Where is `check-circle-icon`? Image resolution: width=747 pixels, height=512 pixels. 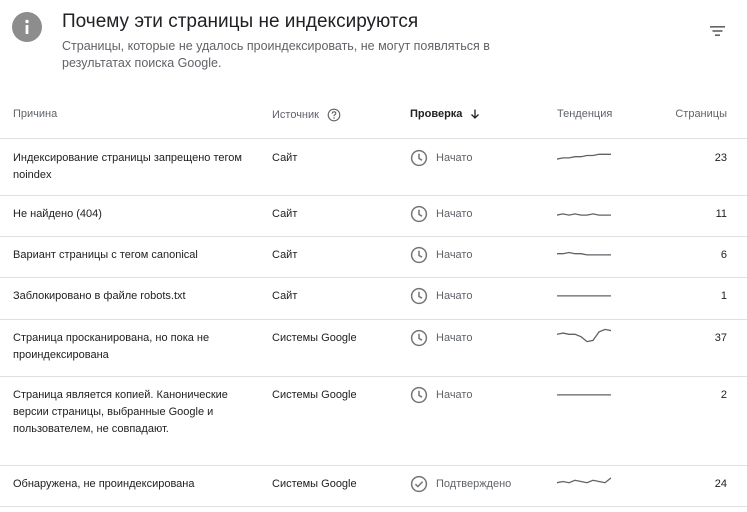 check-circle-icon is located at coordinates (419, 484).